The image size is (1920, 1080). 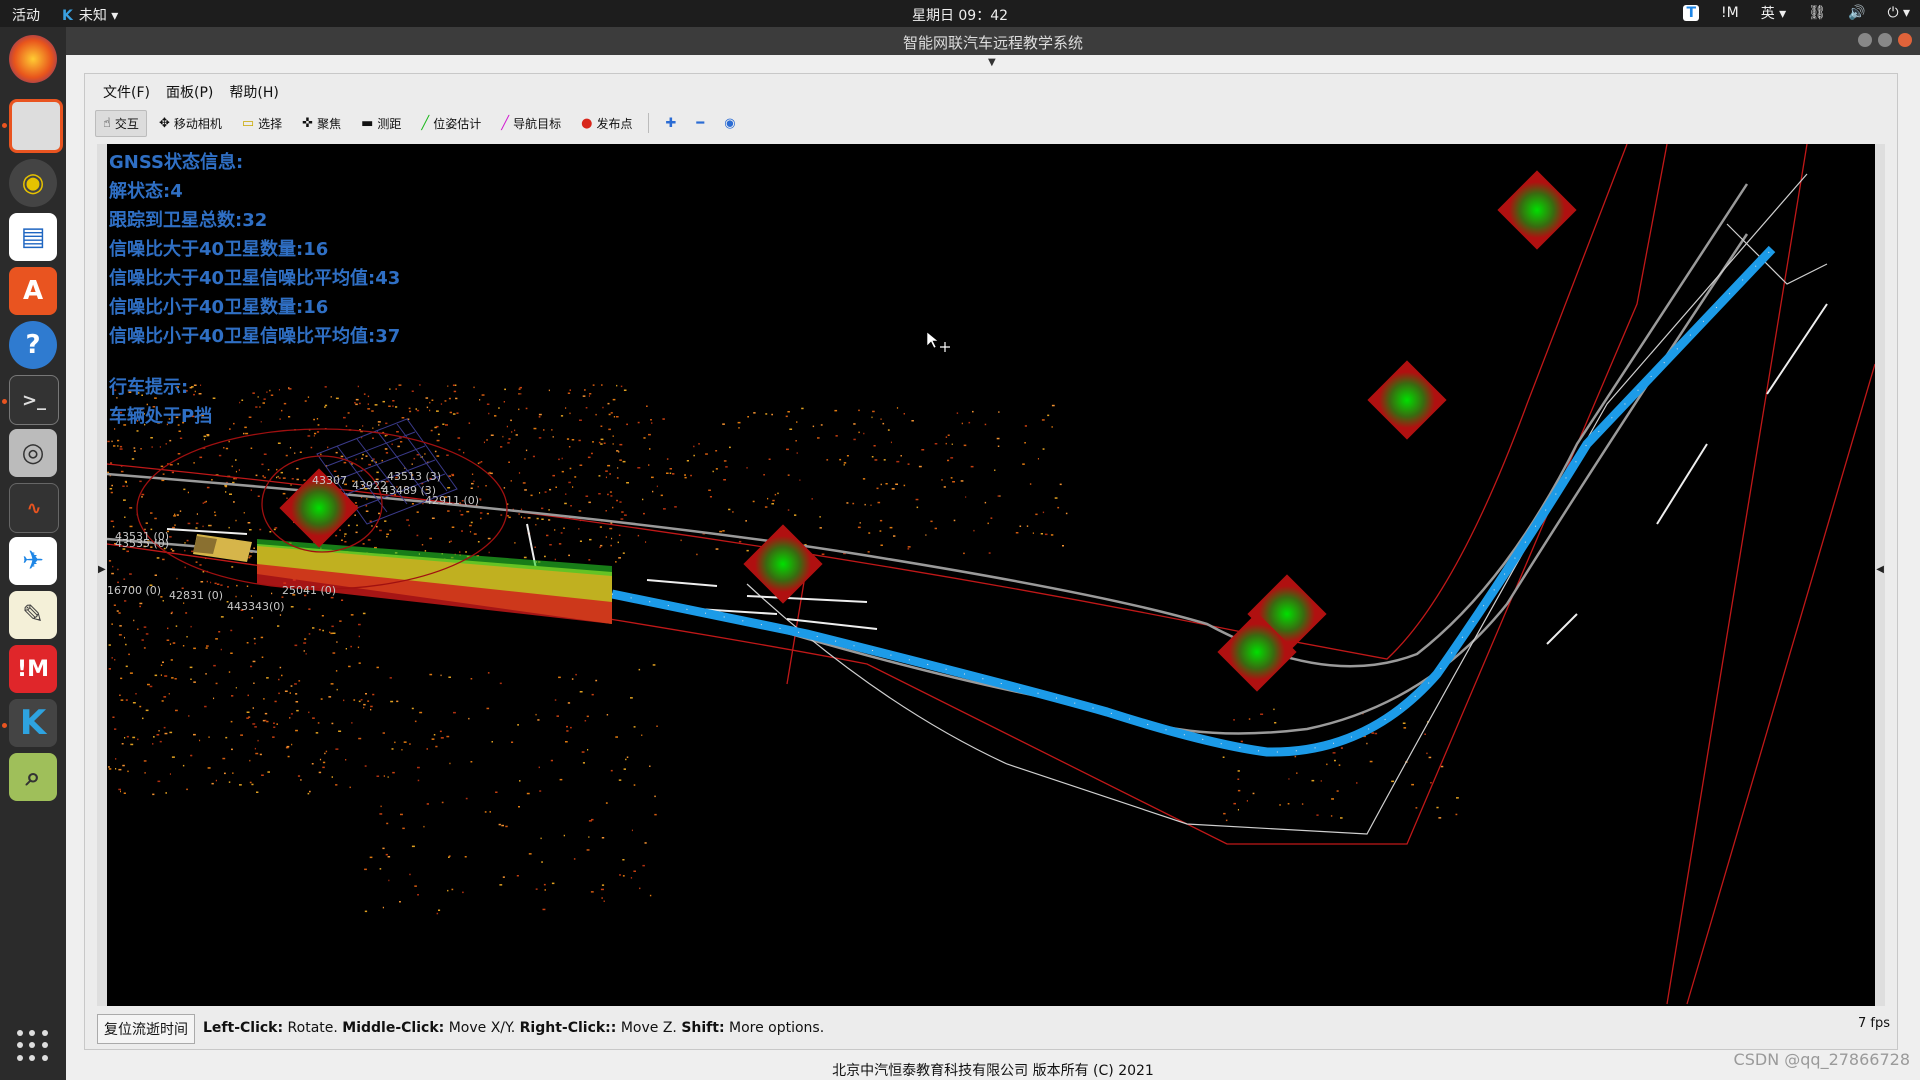 I want to click on tool-interact: ☝ 交互, so click(x=121, y=123).